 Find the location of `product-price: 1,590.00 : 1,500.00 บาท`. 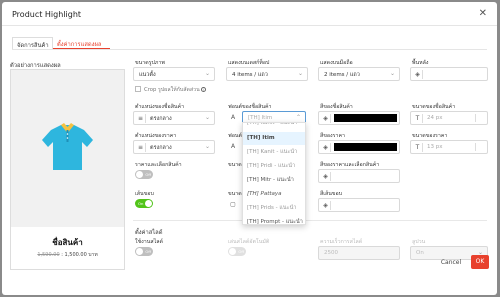

product-price: 1,590.00 : 1,500.00 บาท is located at coordinates (67, 255).